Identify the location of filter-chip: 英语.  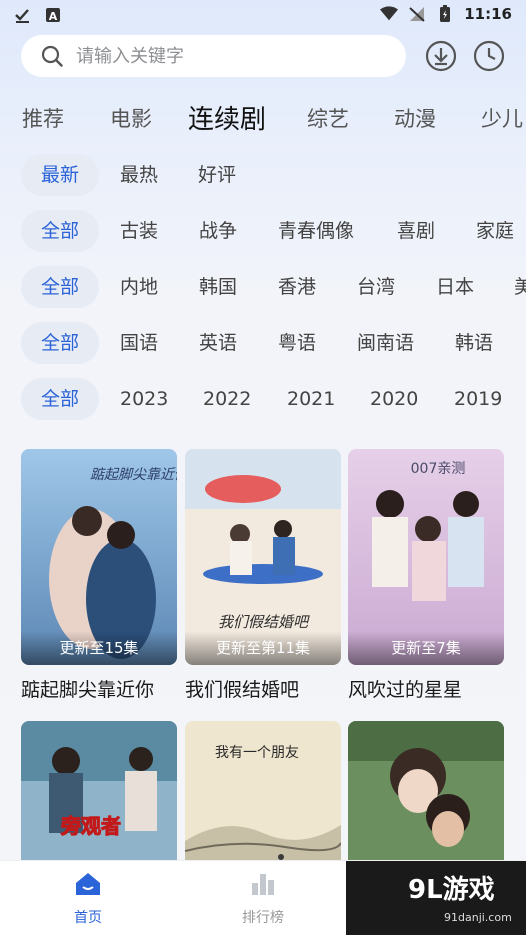
(218, 343).